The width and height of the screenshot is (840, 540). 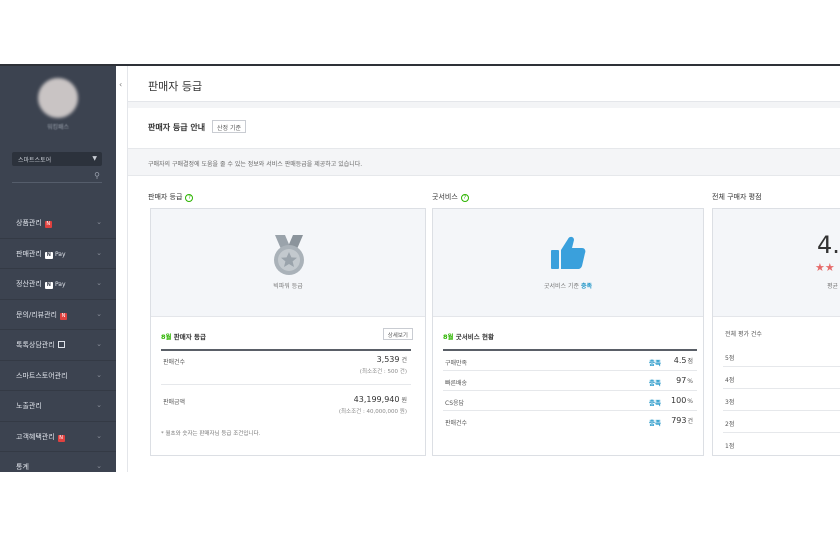 I want to click on sidebar-item-store: 스마트스토어관리 ⌄, so click(x=58, y=376).